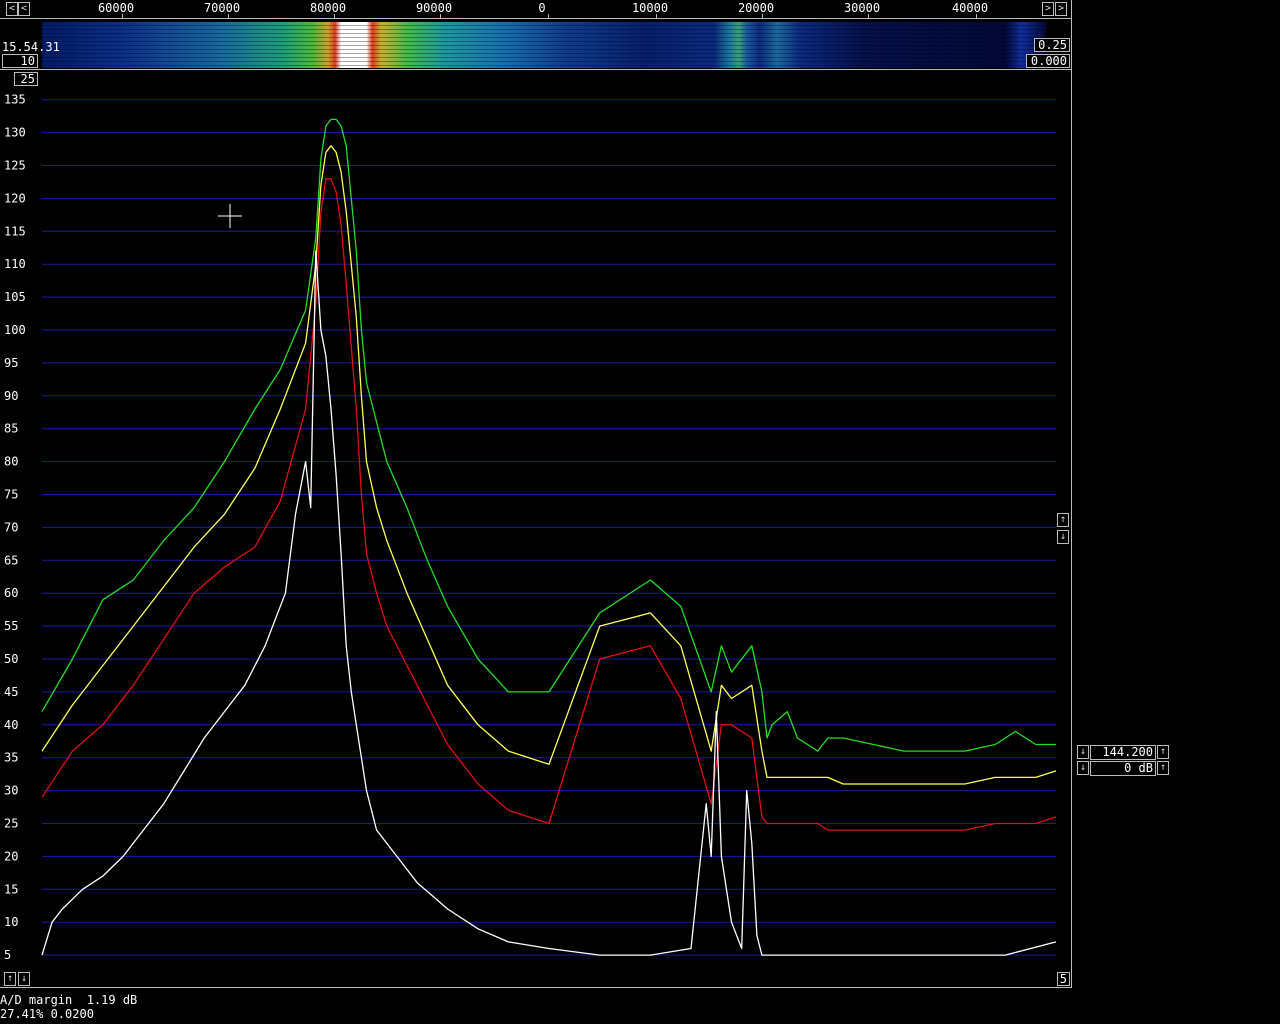  I want to click on y-axis-label: 60, so click(11, 593).